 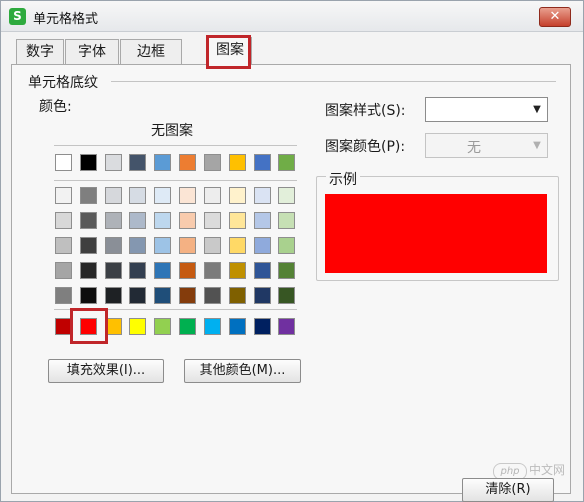 What do you see at coordinates (63, 83) in the screenshot?
I see `cell-shading-group-label: 单元格底纹` at bounding box center [63, 83].